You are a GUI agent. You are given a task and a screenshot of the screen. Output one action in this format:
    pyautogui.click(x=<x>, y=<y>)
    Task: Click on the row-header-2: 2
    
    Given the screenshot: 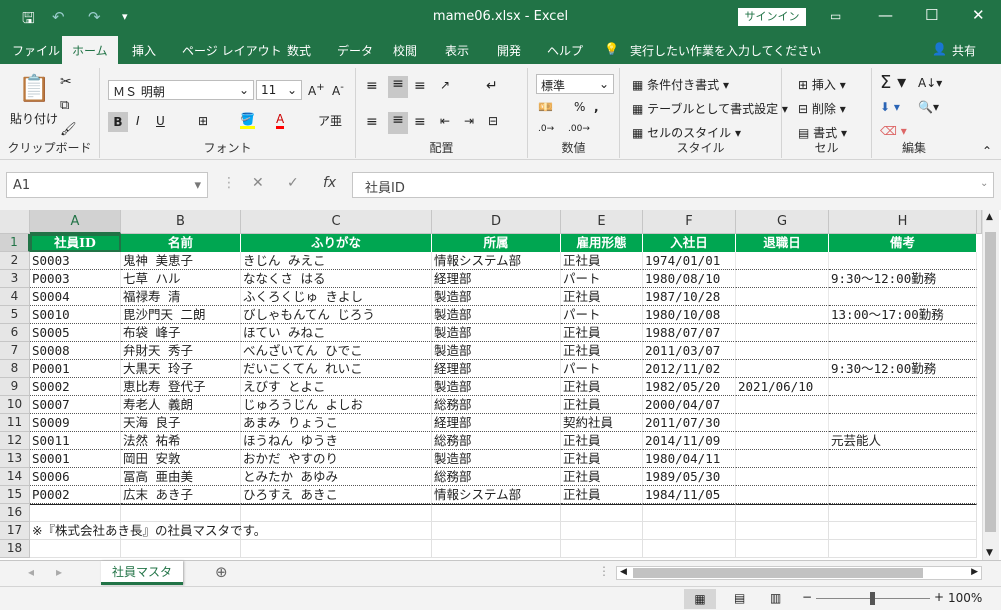 What is the action you would take?
    pyautogui.click(x=15, y=261)
    